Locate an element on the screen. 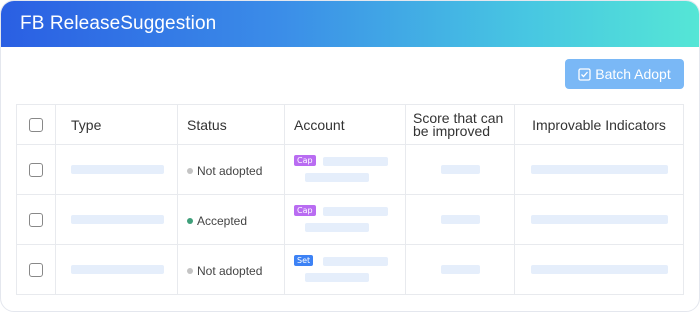 This screenshot has width=700, height=312. column-header-indicators: Improvable Indicators is located at coordinates (598, 124).